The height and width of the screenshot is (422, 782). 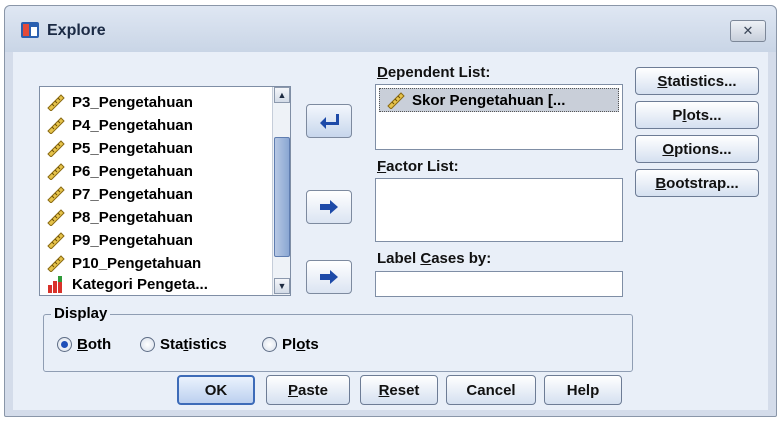 What do you see at coordinates (308, 390) in the screenshot?
I see `paste-button: Paste` at bounding box center [308, 390].